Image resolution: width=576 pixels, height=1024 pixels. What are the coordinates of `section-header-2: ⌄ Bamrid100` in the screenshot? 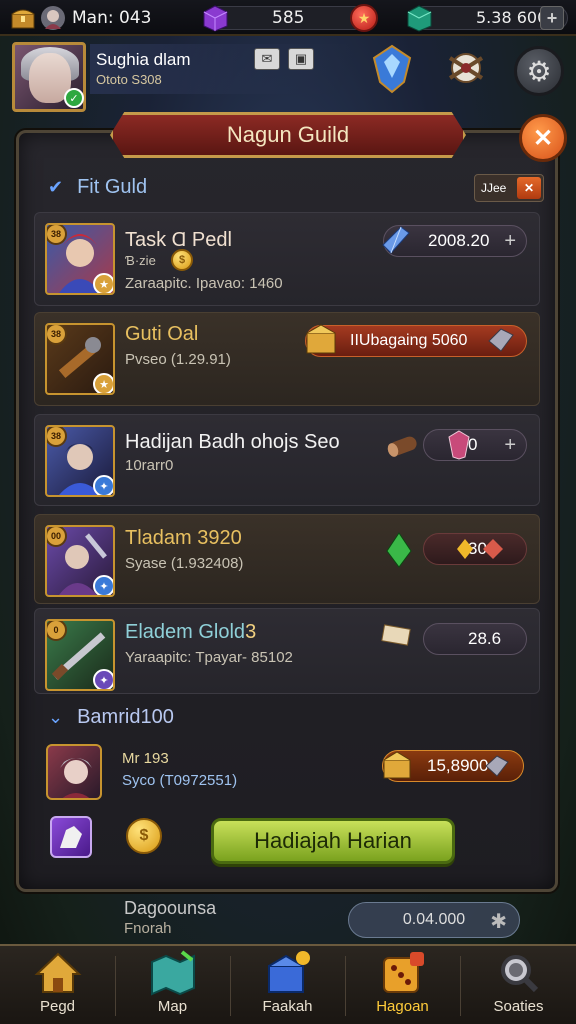 It's located at (111, 717).